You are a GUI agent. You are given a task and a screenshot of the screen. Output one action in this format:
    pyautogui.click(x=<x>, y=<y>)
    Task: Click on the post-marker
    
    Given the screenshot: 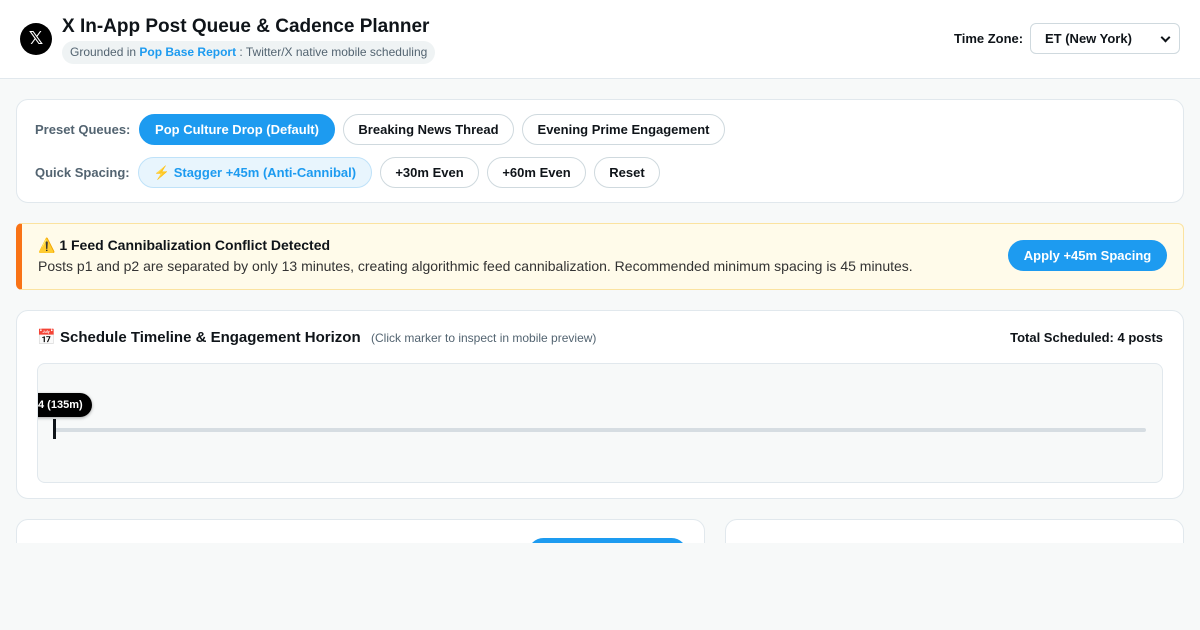 What is the action you would take?
    pyautogui.click(x=54, y=429)
    